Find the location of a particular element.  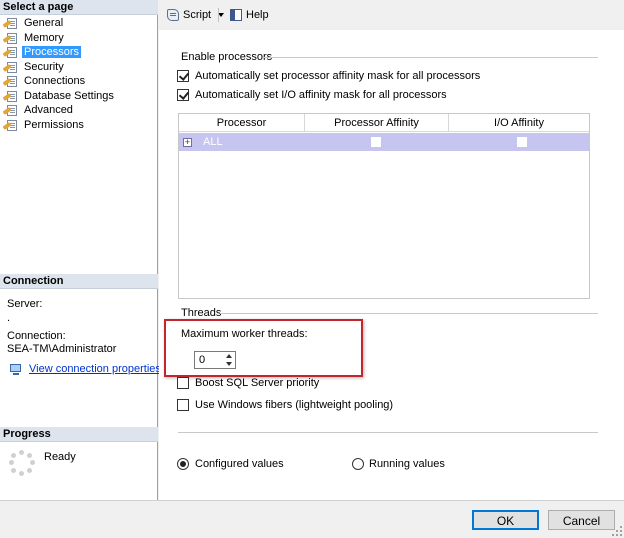

col-header-processor: Processor is located at coordinates (242, 123).